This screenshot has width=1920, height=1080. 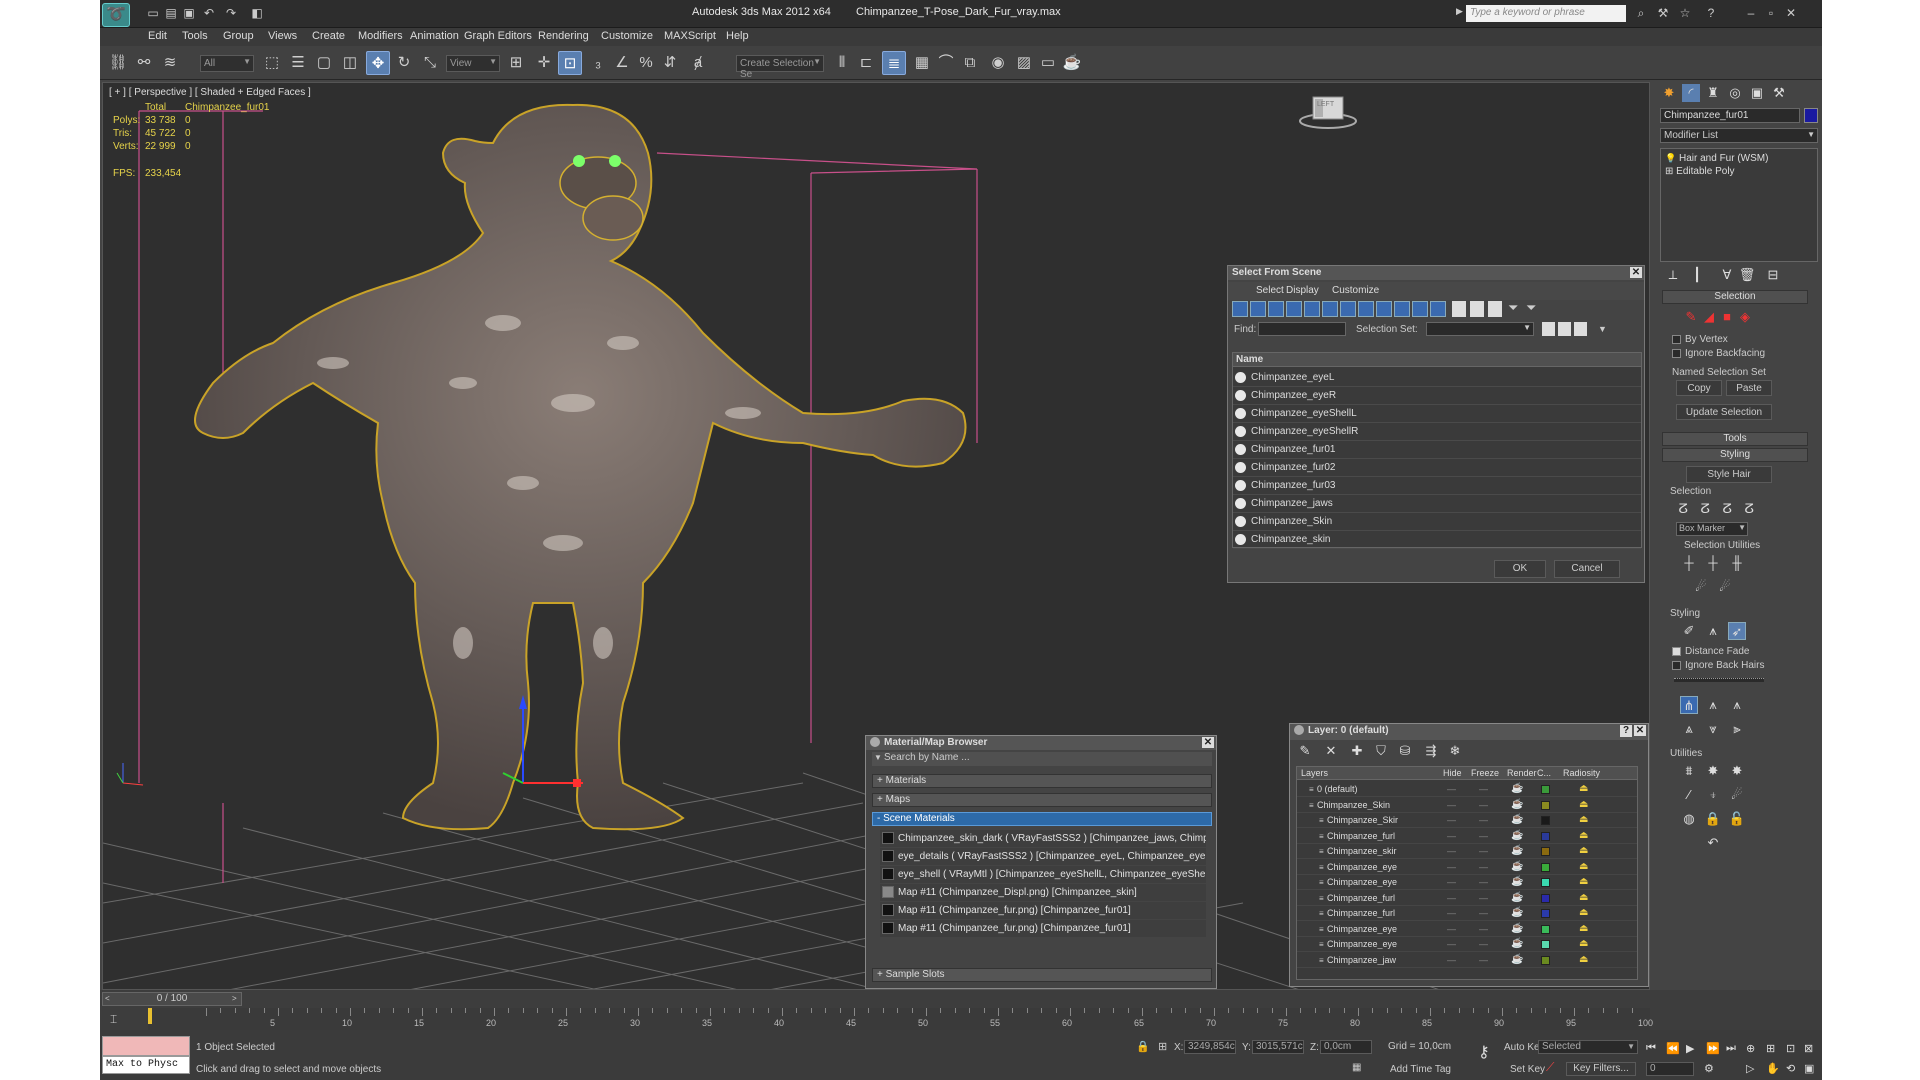 I want to click on sfs-find-input, so click(x=1302, y=329).